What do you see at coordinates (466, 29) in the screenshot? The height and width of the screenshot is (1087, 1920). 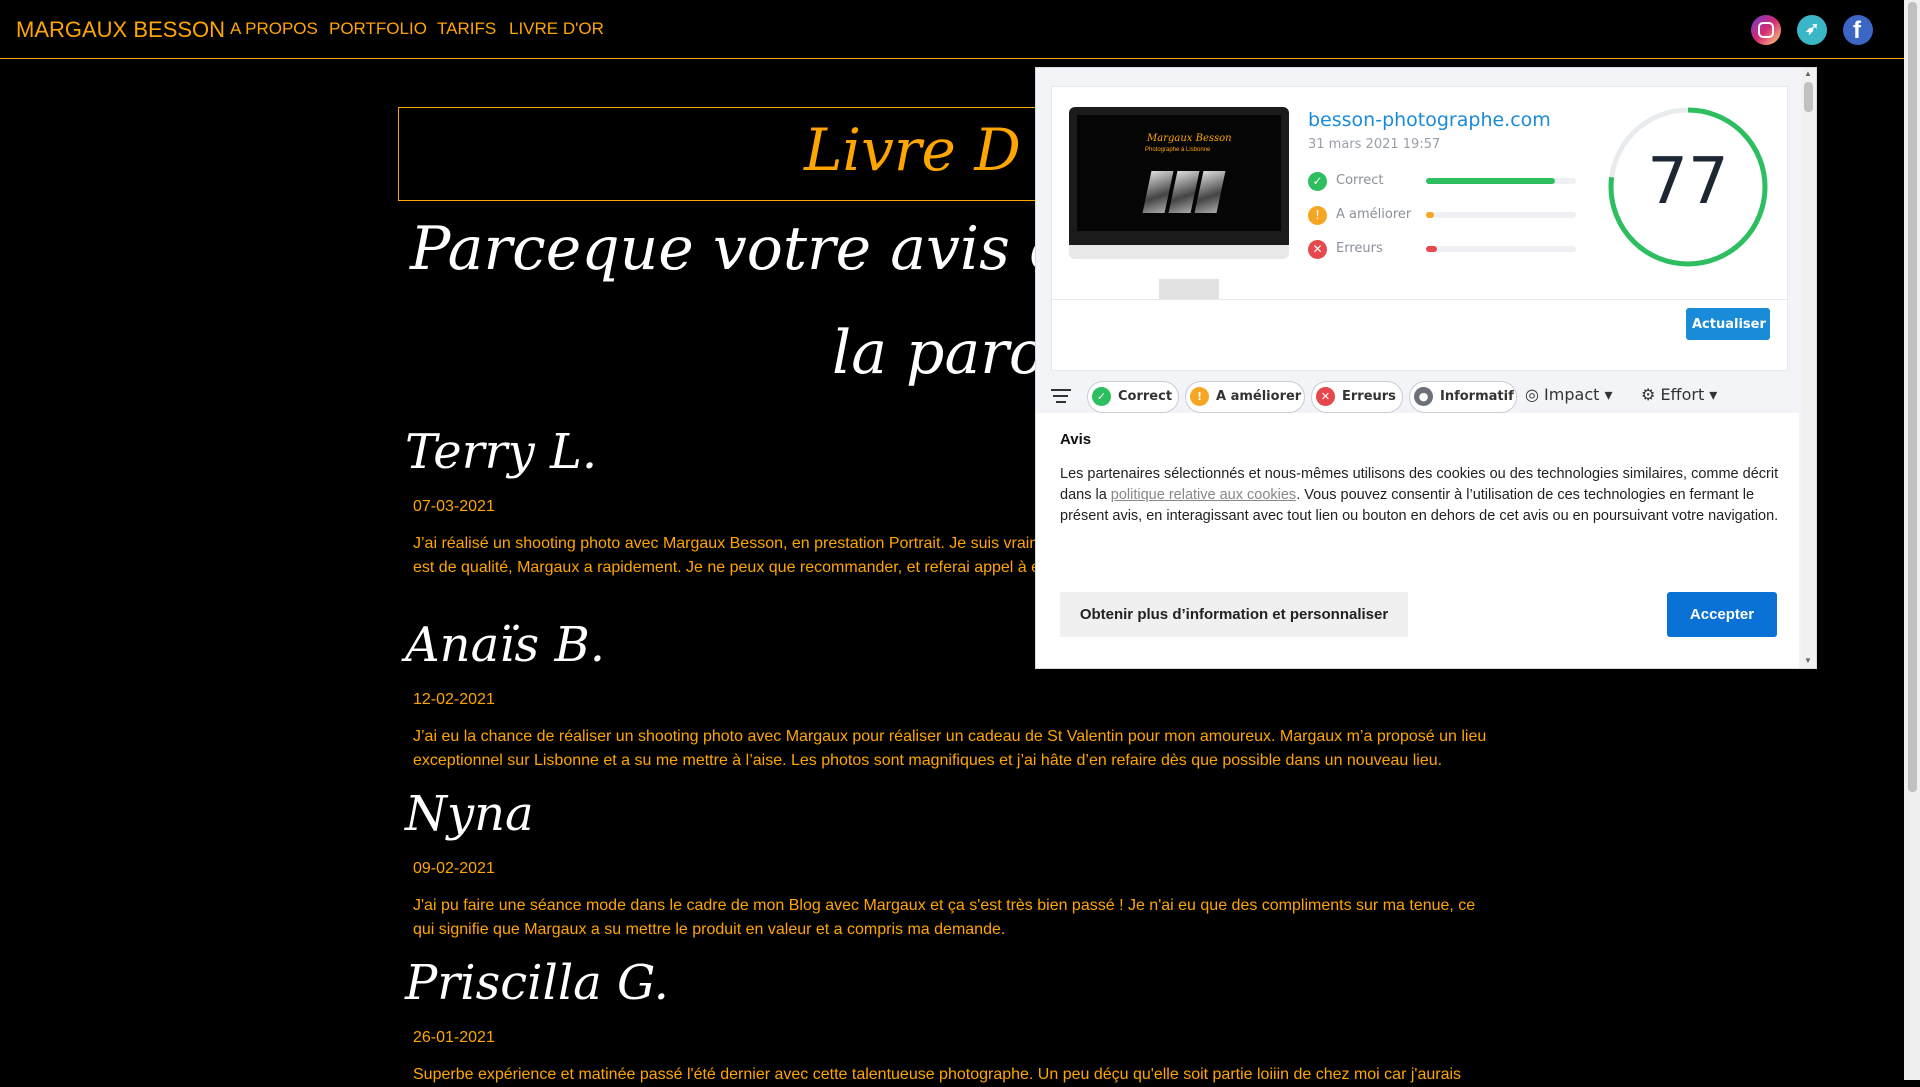 I see `nav-link-tarifs: TARIFS` at bounding box center [466, 29].